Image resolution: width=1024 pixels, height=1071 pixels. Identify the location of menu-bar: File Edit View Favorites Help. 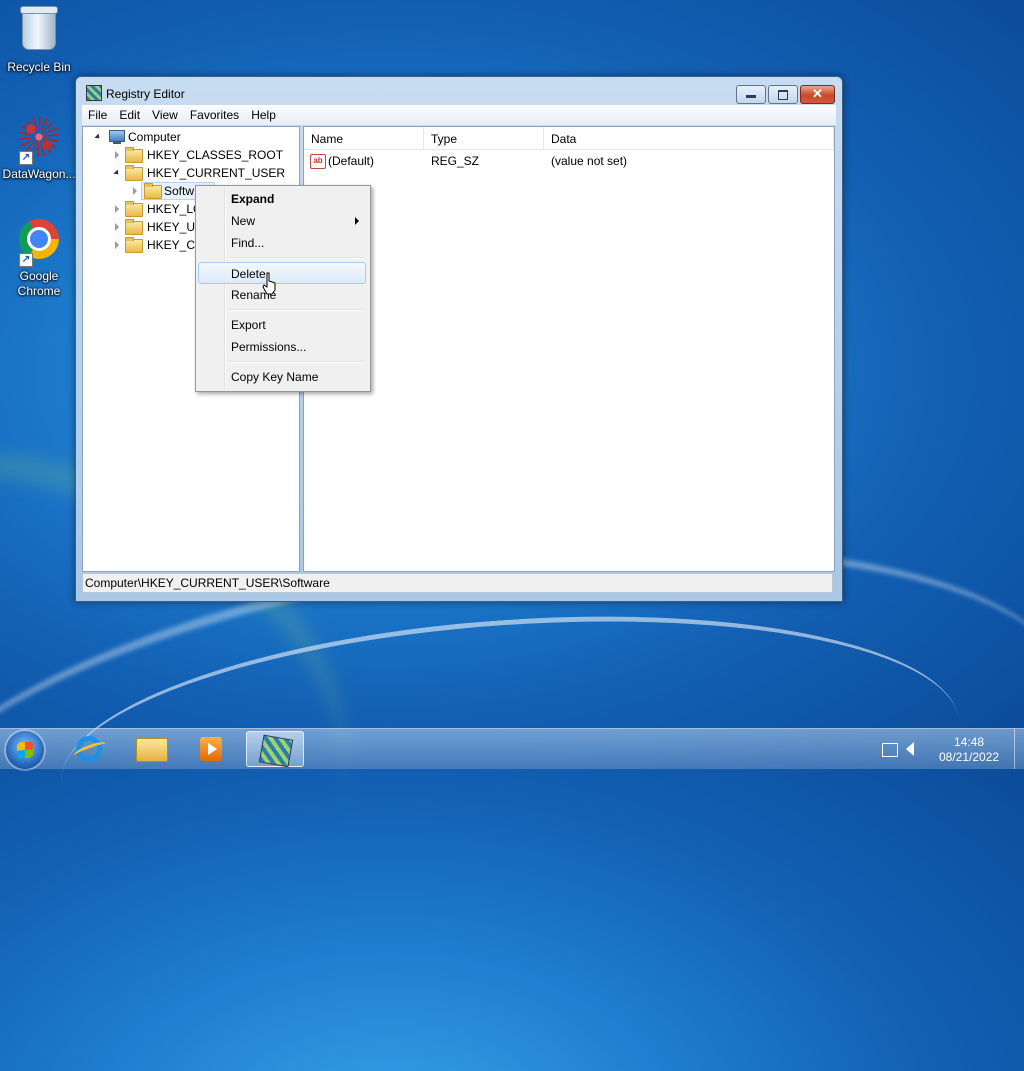
(459, 115).